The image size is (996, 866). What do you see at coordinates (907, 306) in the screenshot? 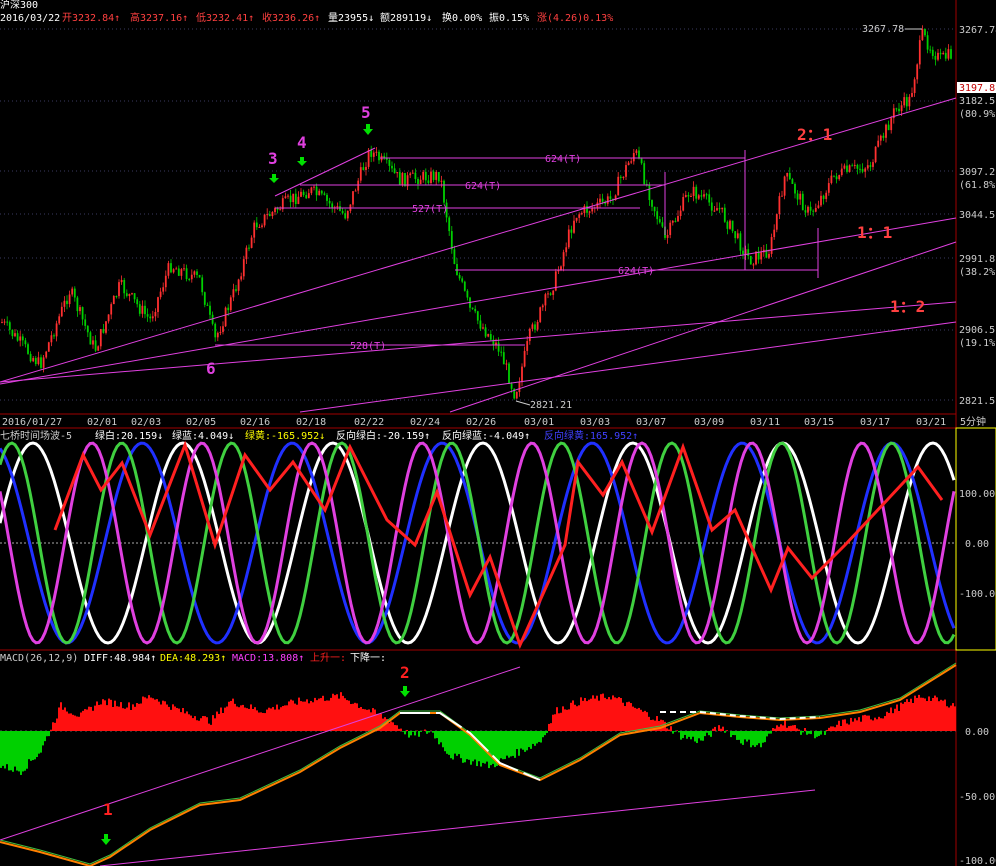
I see `ratio-1-2: 1：2` at bounding box center [907, 306].